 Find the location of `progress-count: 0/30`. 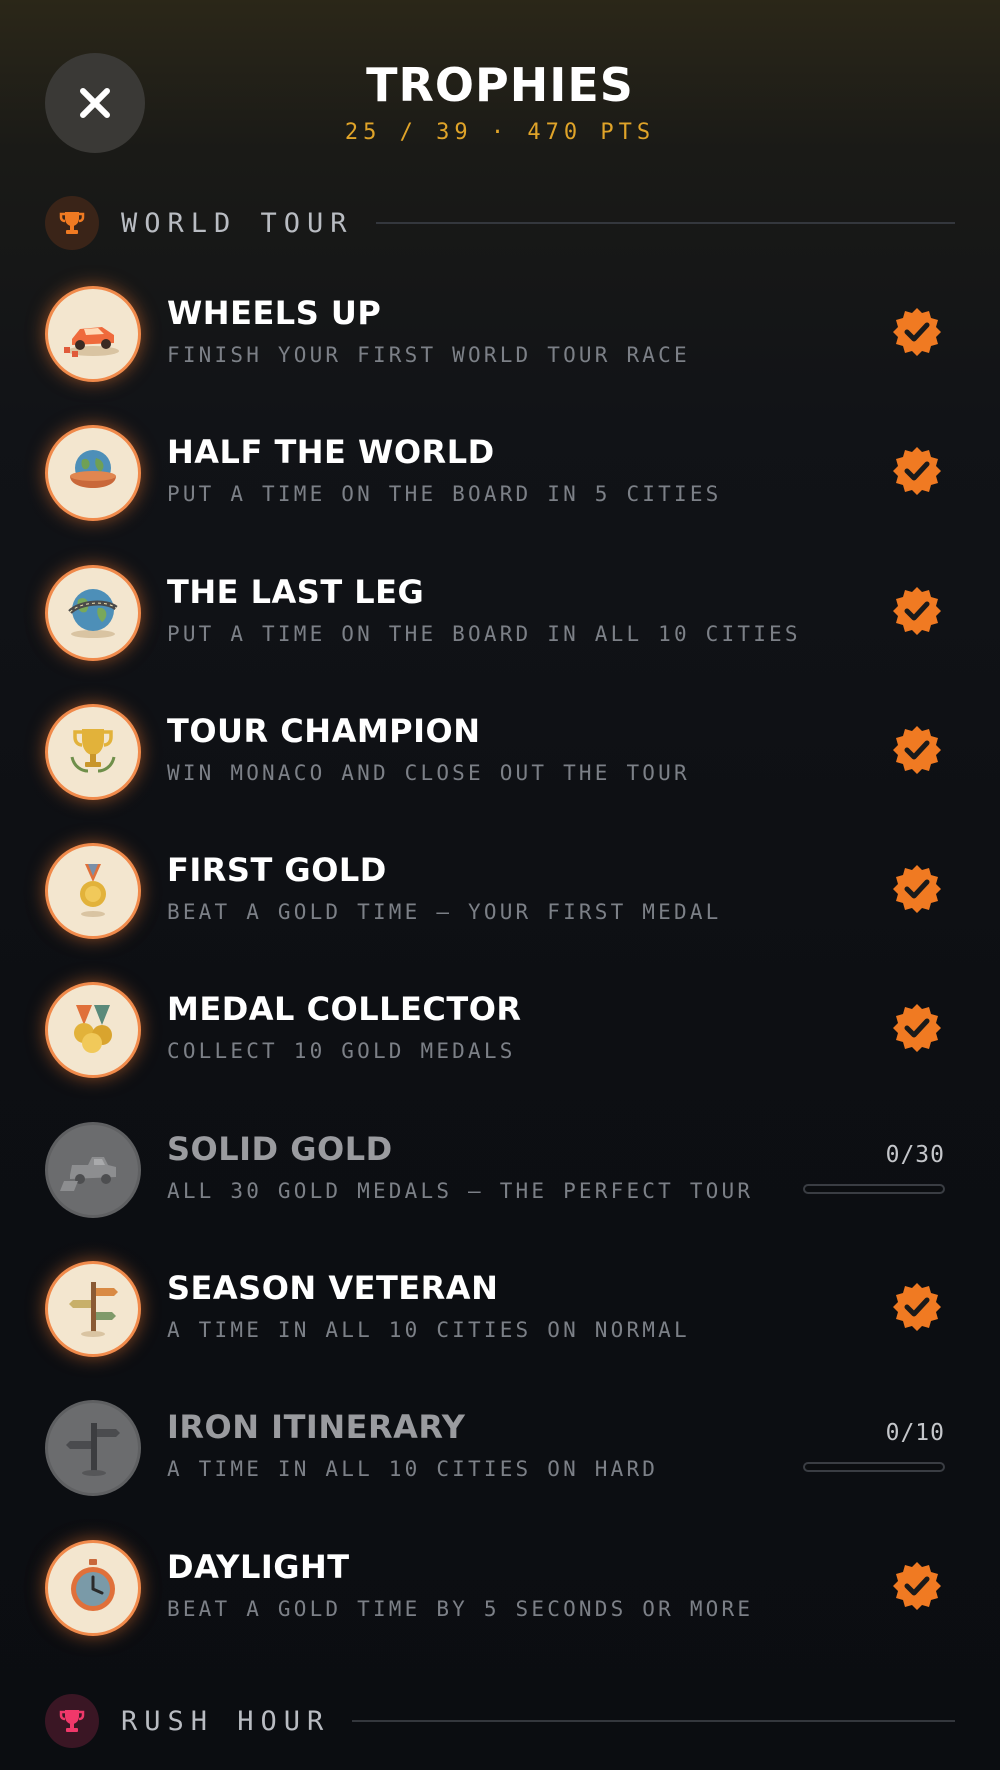

progress-count: 0/30 is located at coordinates (915, 1155).